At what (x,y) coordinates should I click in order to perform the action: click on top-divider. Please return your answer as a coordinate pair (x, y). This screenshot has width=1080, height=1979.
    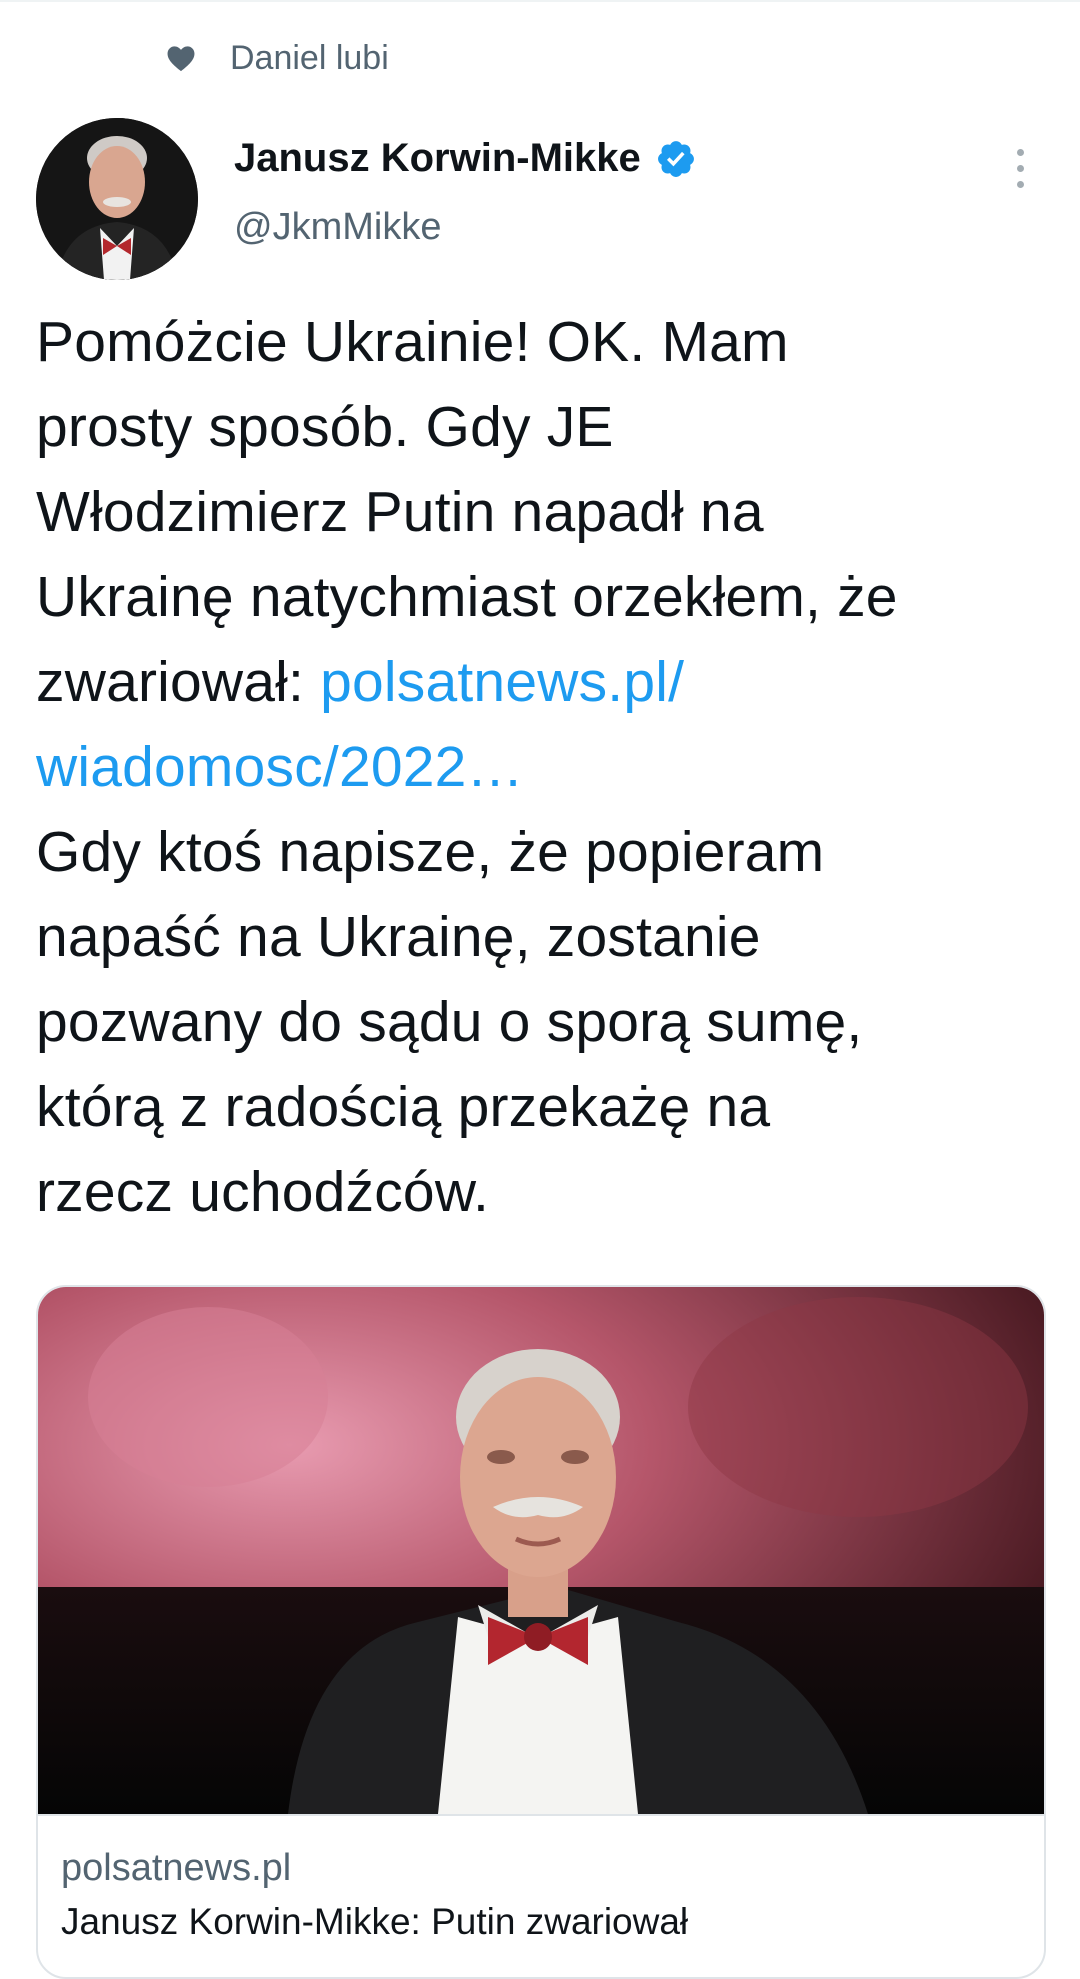
    Looking at the image, I should click on (540, 1).